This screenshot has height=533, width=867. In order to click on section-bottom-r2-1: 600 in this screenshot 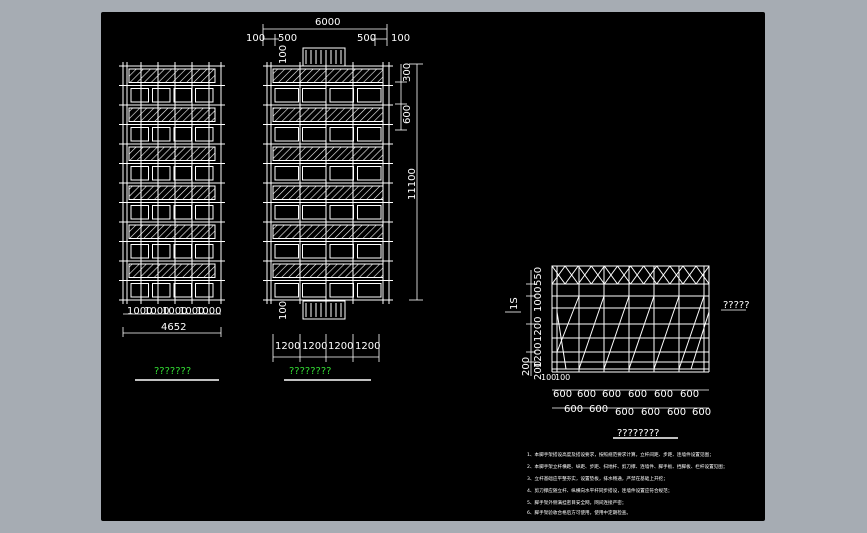, I will do `click(573, 409)`.